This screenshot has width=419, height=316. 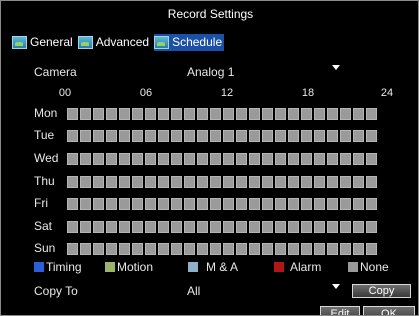 What do you see at coordinates (222, 114) in the screenshot?
I see `schedule-row-mon` at bounding box center [222, 114].